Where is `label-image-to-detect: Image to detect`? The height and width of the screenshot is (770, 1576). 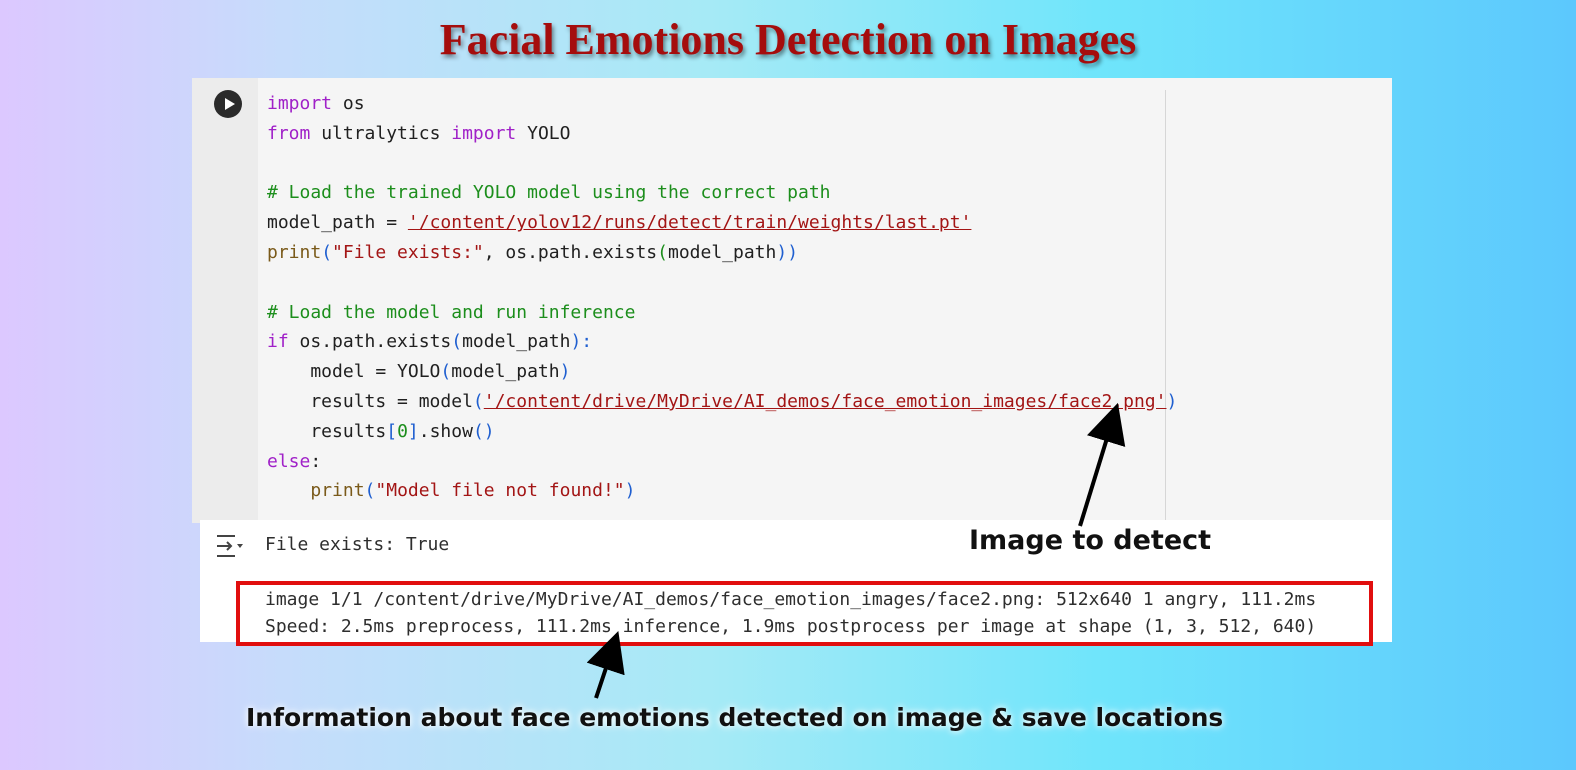
label-image-to-detect: Image to detect is located at coordinates (1090, 540).